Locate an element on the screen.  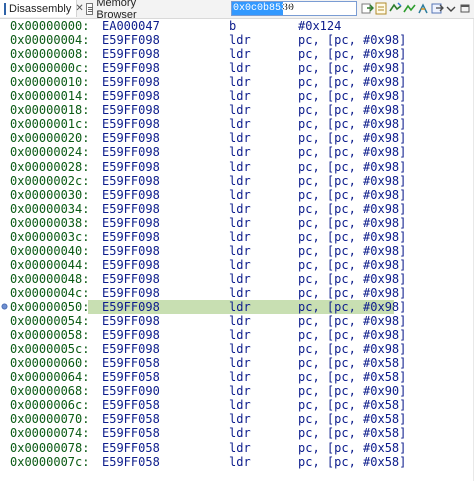
instruction-row: 0x00000048: E59FF098 ldr pc, [pc, #0x98] is located at coordinates (237, 279).